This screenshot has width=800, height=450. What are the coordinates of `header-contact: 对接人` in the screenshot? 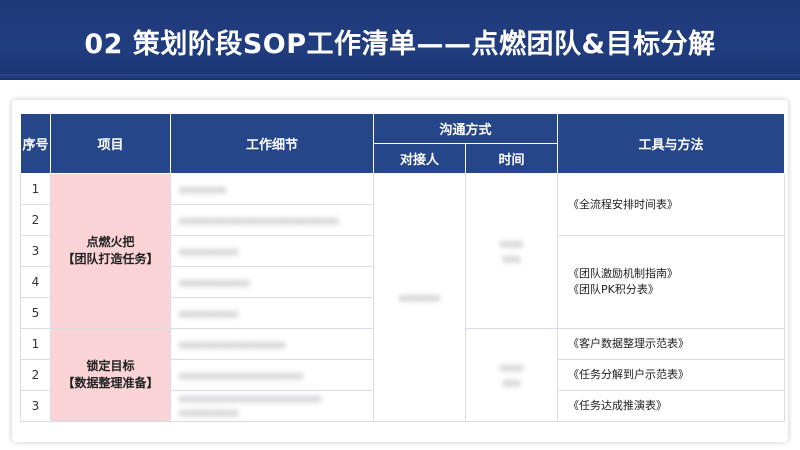 It's located at (419, 158).